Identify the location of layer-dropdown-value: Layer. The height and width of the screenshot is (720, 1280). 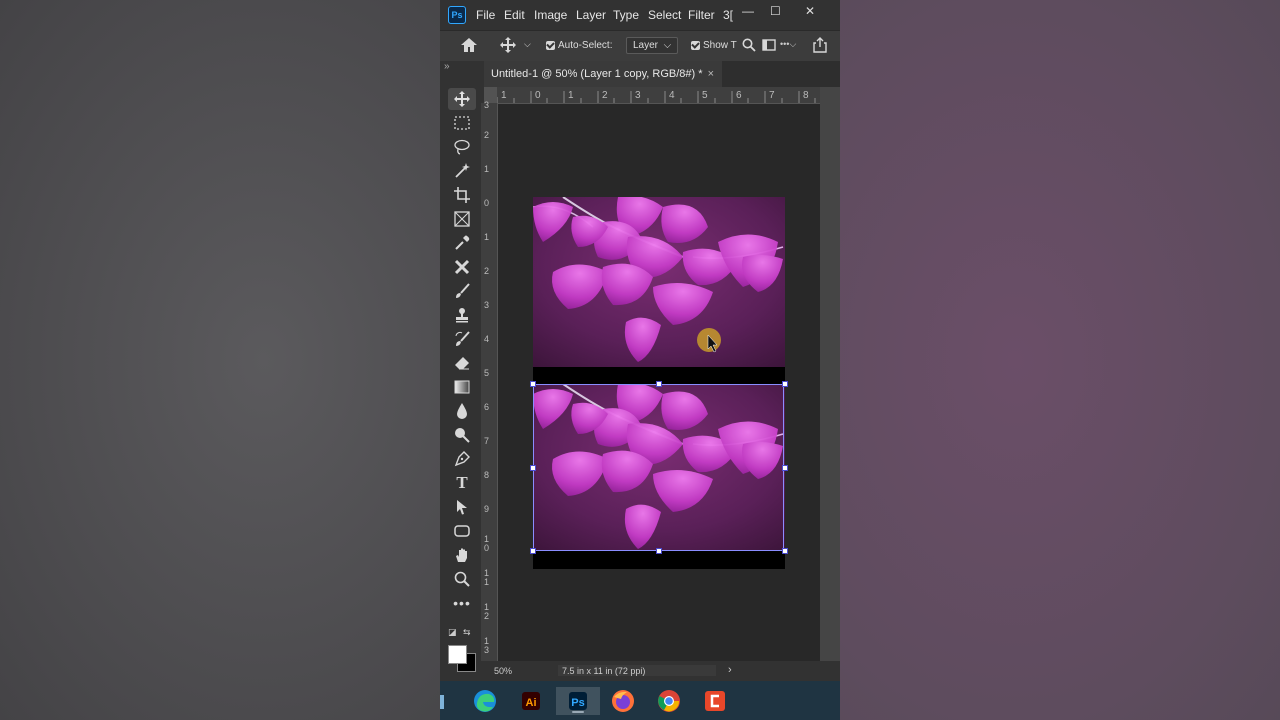
(646, 45).